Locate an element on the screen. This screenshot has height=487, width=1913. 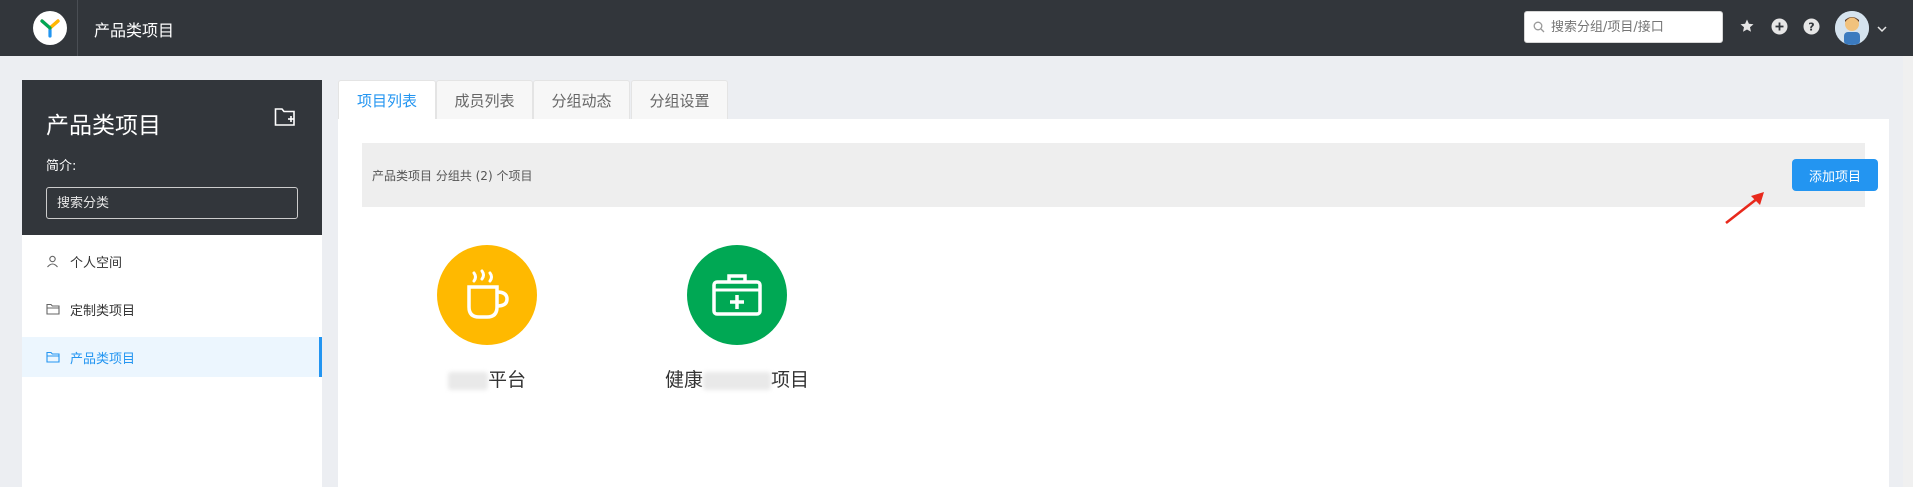
category-search is located at coordinates (172, 203).